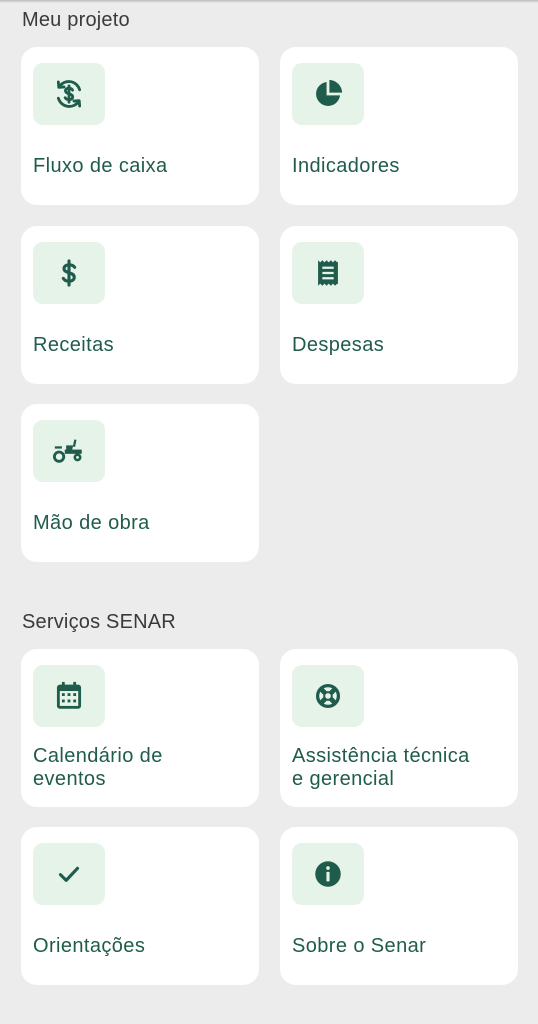 This screenshot has width=538, height=1024. Describe the element at coordinates (69, 779) in the screenshot. I see `card-label-line2: eventos` at that location.